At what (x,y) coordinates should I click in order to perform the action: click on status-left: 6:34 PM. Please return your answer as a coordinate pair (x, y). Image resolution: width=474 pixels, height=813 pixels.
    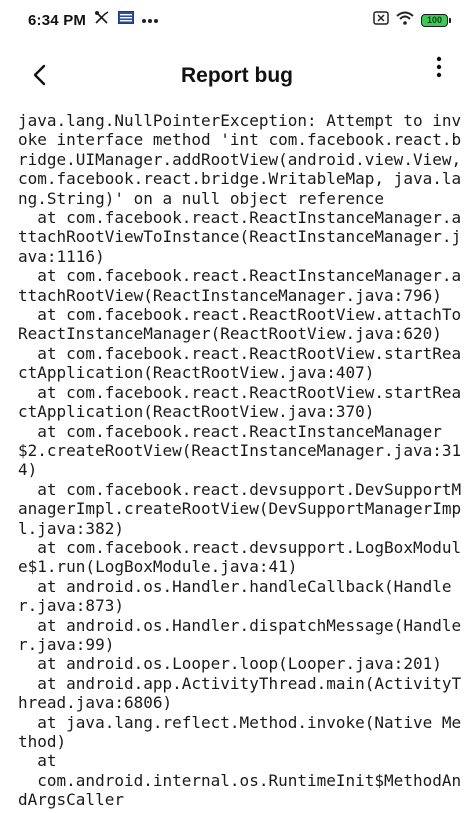
    Looking at the image, I should click on (93, 20).